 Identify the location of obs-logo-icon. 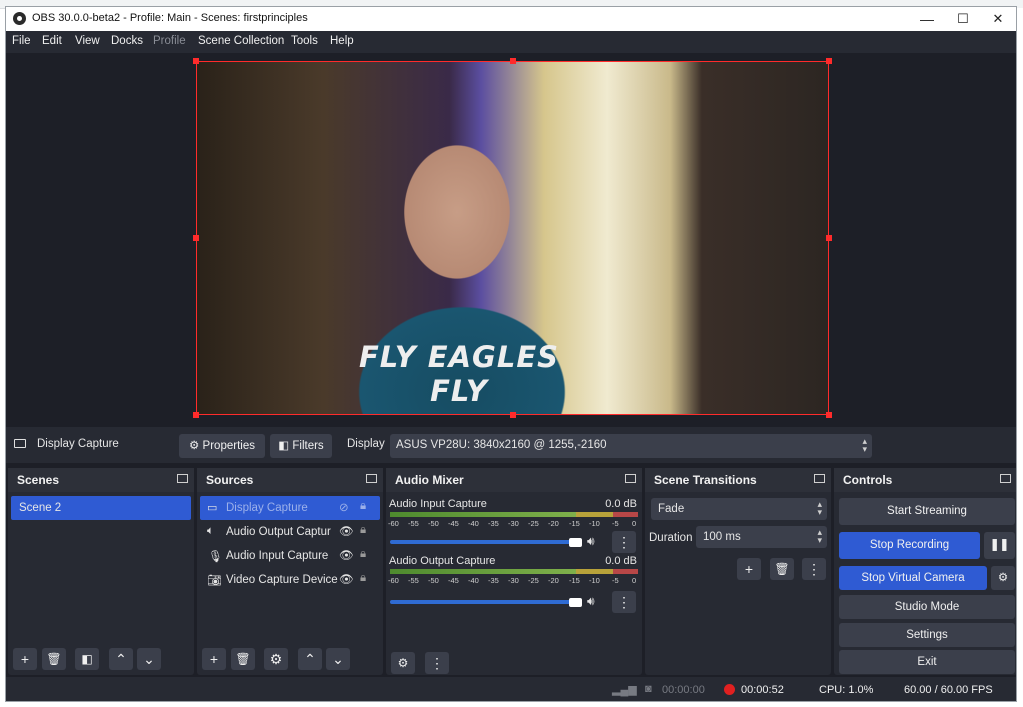
(19, 18).